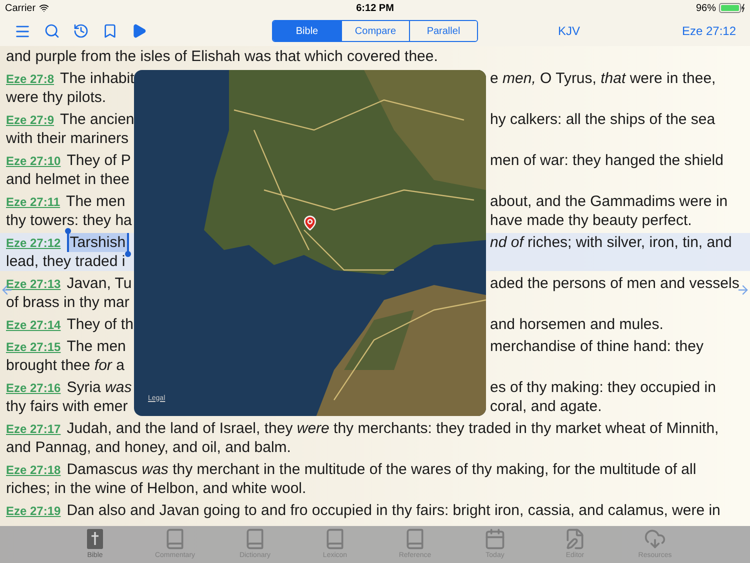 The height and width of the screenshot is (563, 750). Describe the element at coordinates (33, 325) in the screenshot. I see `verse-link: Eze 27:14` at that location.